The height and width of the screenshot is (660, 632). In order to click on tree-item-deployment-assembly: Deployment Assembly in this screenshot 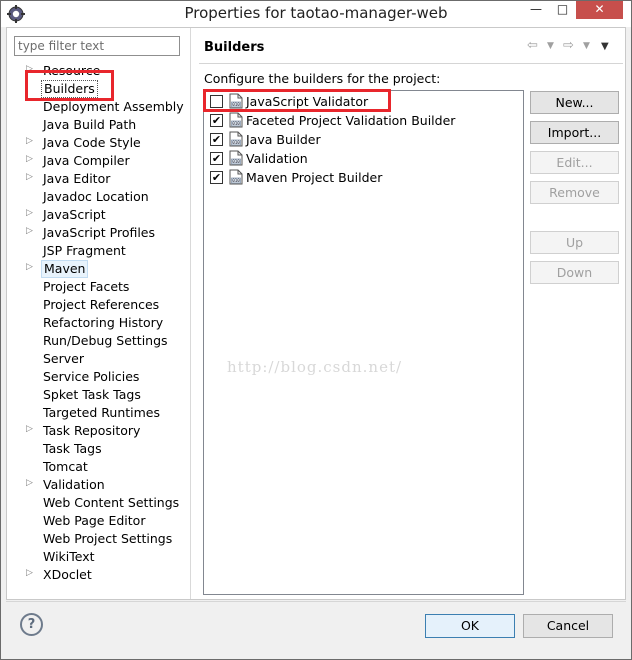, I will do `click(100, 107)`.